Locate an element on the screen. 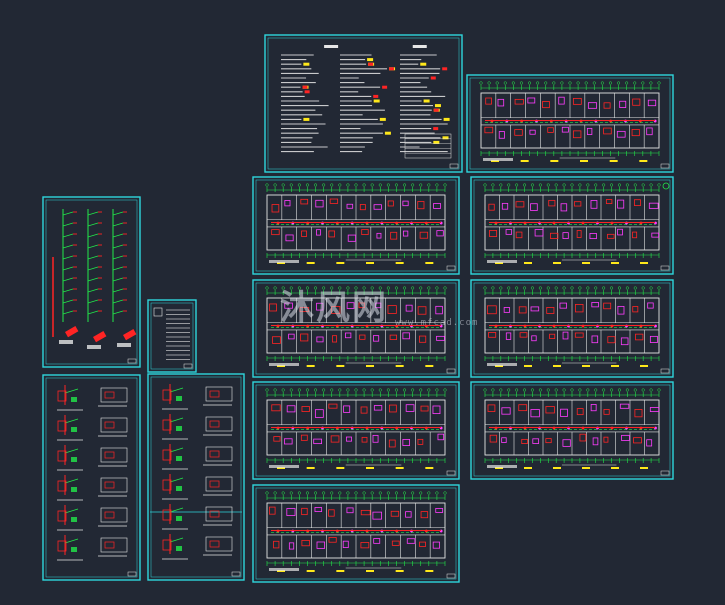 Image resolution: width=725 pixels, height=605 pixels. drawing-sheet-plan-f is located at coordinates (356, 430).